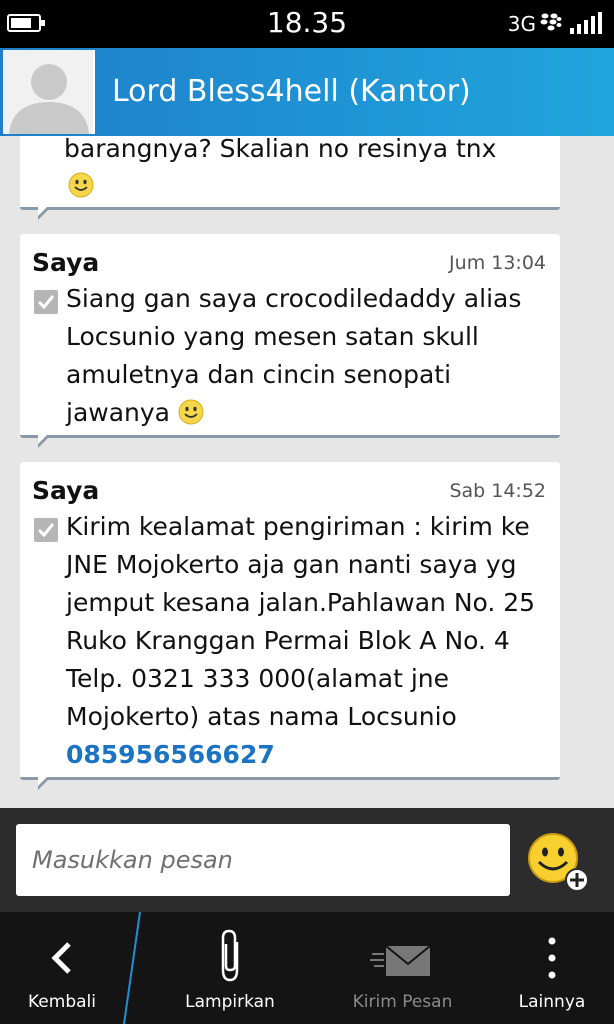  Describe the element at coordinates (49, 99) in the screenshot. I see `contact-avatar-icon` at that location.